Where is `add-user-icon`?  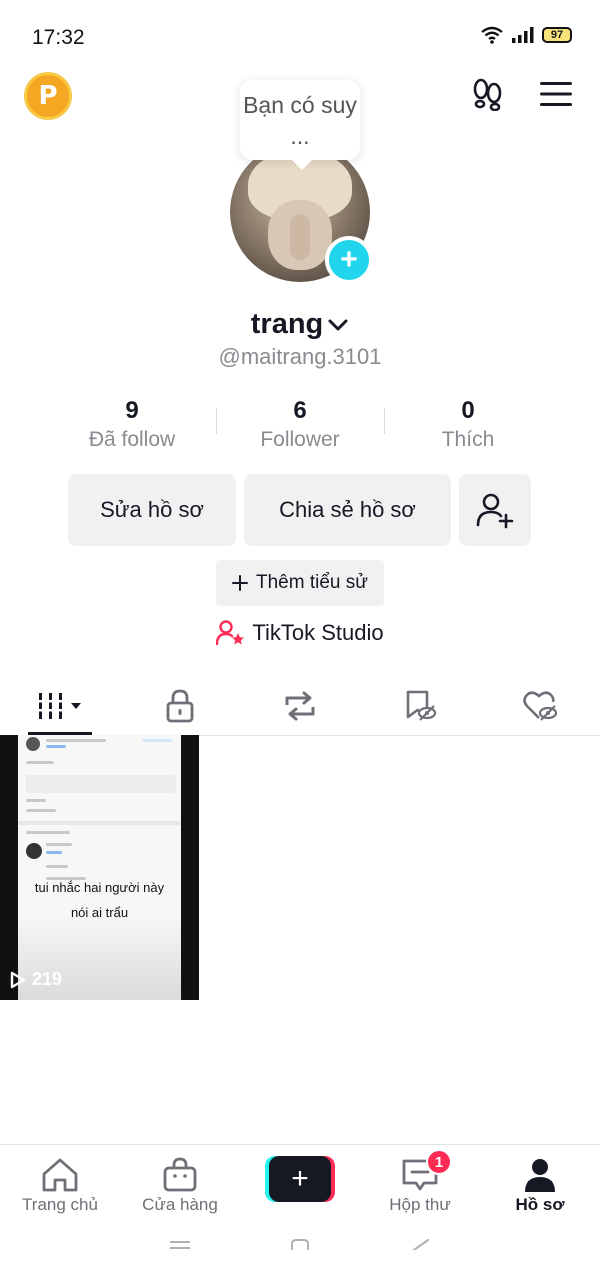 add-user-icon is located at coordinates (495, 511).